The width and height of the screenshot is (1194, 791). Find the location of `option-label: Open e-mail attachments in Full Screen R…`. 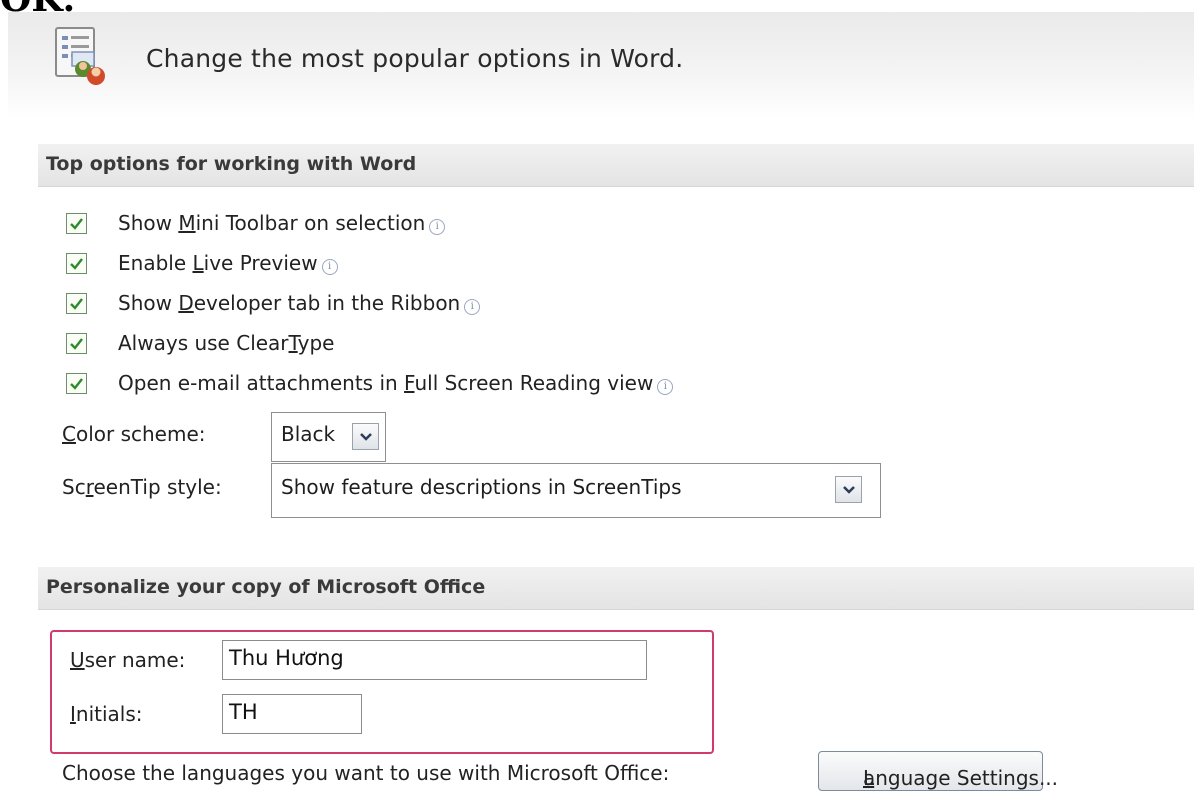

option-label: Open e-mail attachments in Full Screen R… is located at coordinates (396, 383).